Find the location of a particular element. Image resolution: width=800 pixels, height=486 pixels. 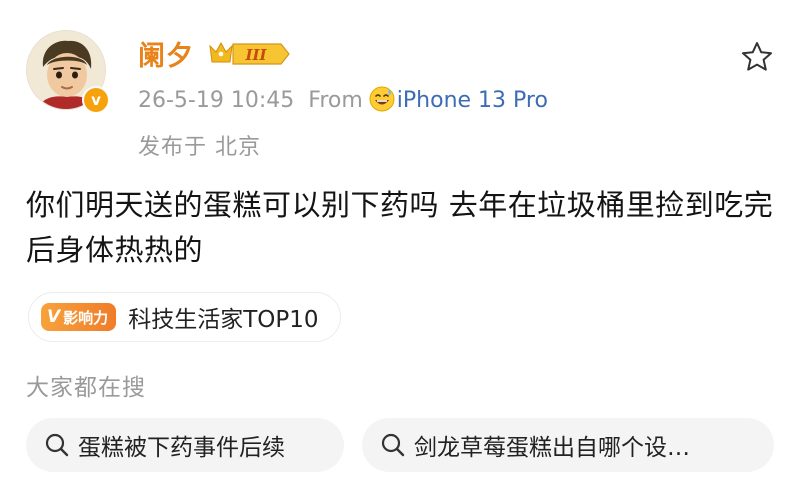

influence-chip: V 影响力 科技生活家TOP10 is located at coordinates (185, 317).